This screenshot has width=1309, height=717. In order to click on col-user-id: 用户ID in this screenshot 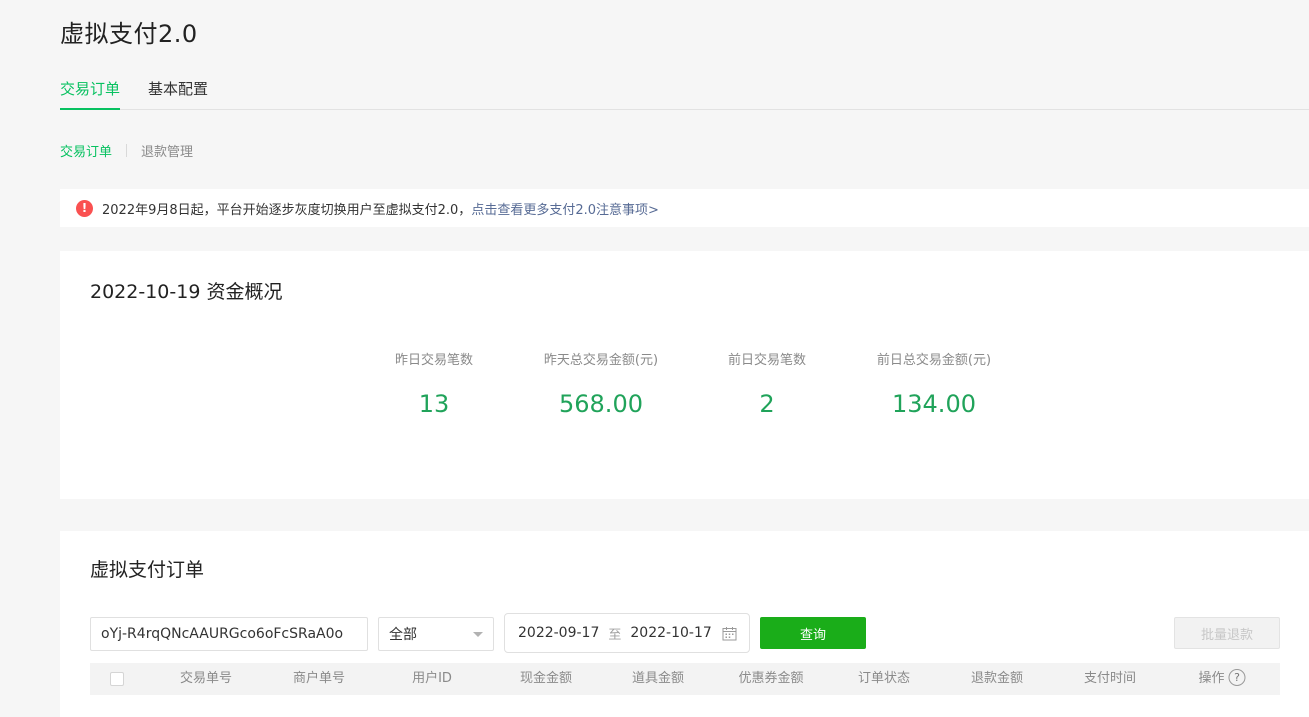, I will do `click(432, 678)`.